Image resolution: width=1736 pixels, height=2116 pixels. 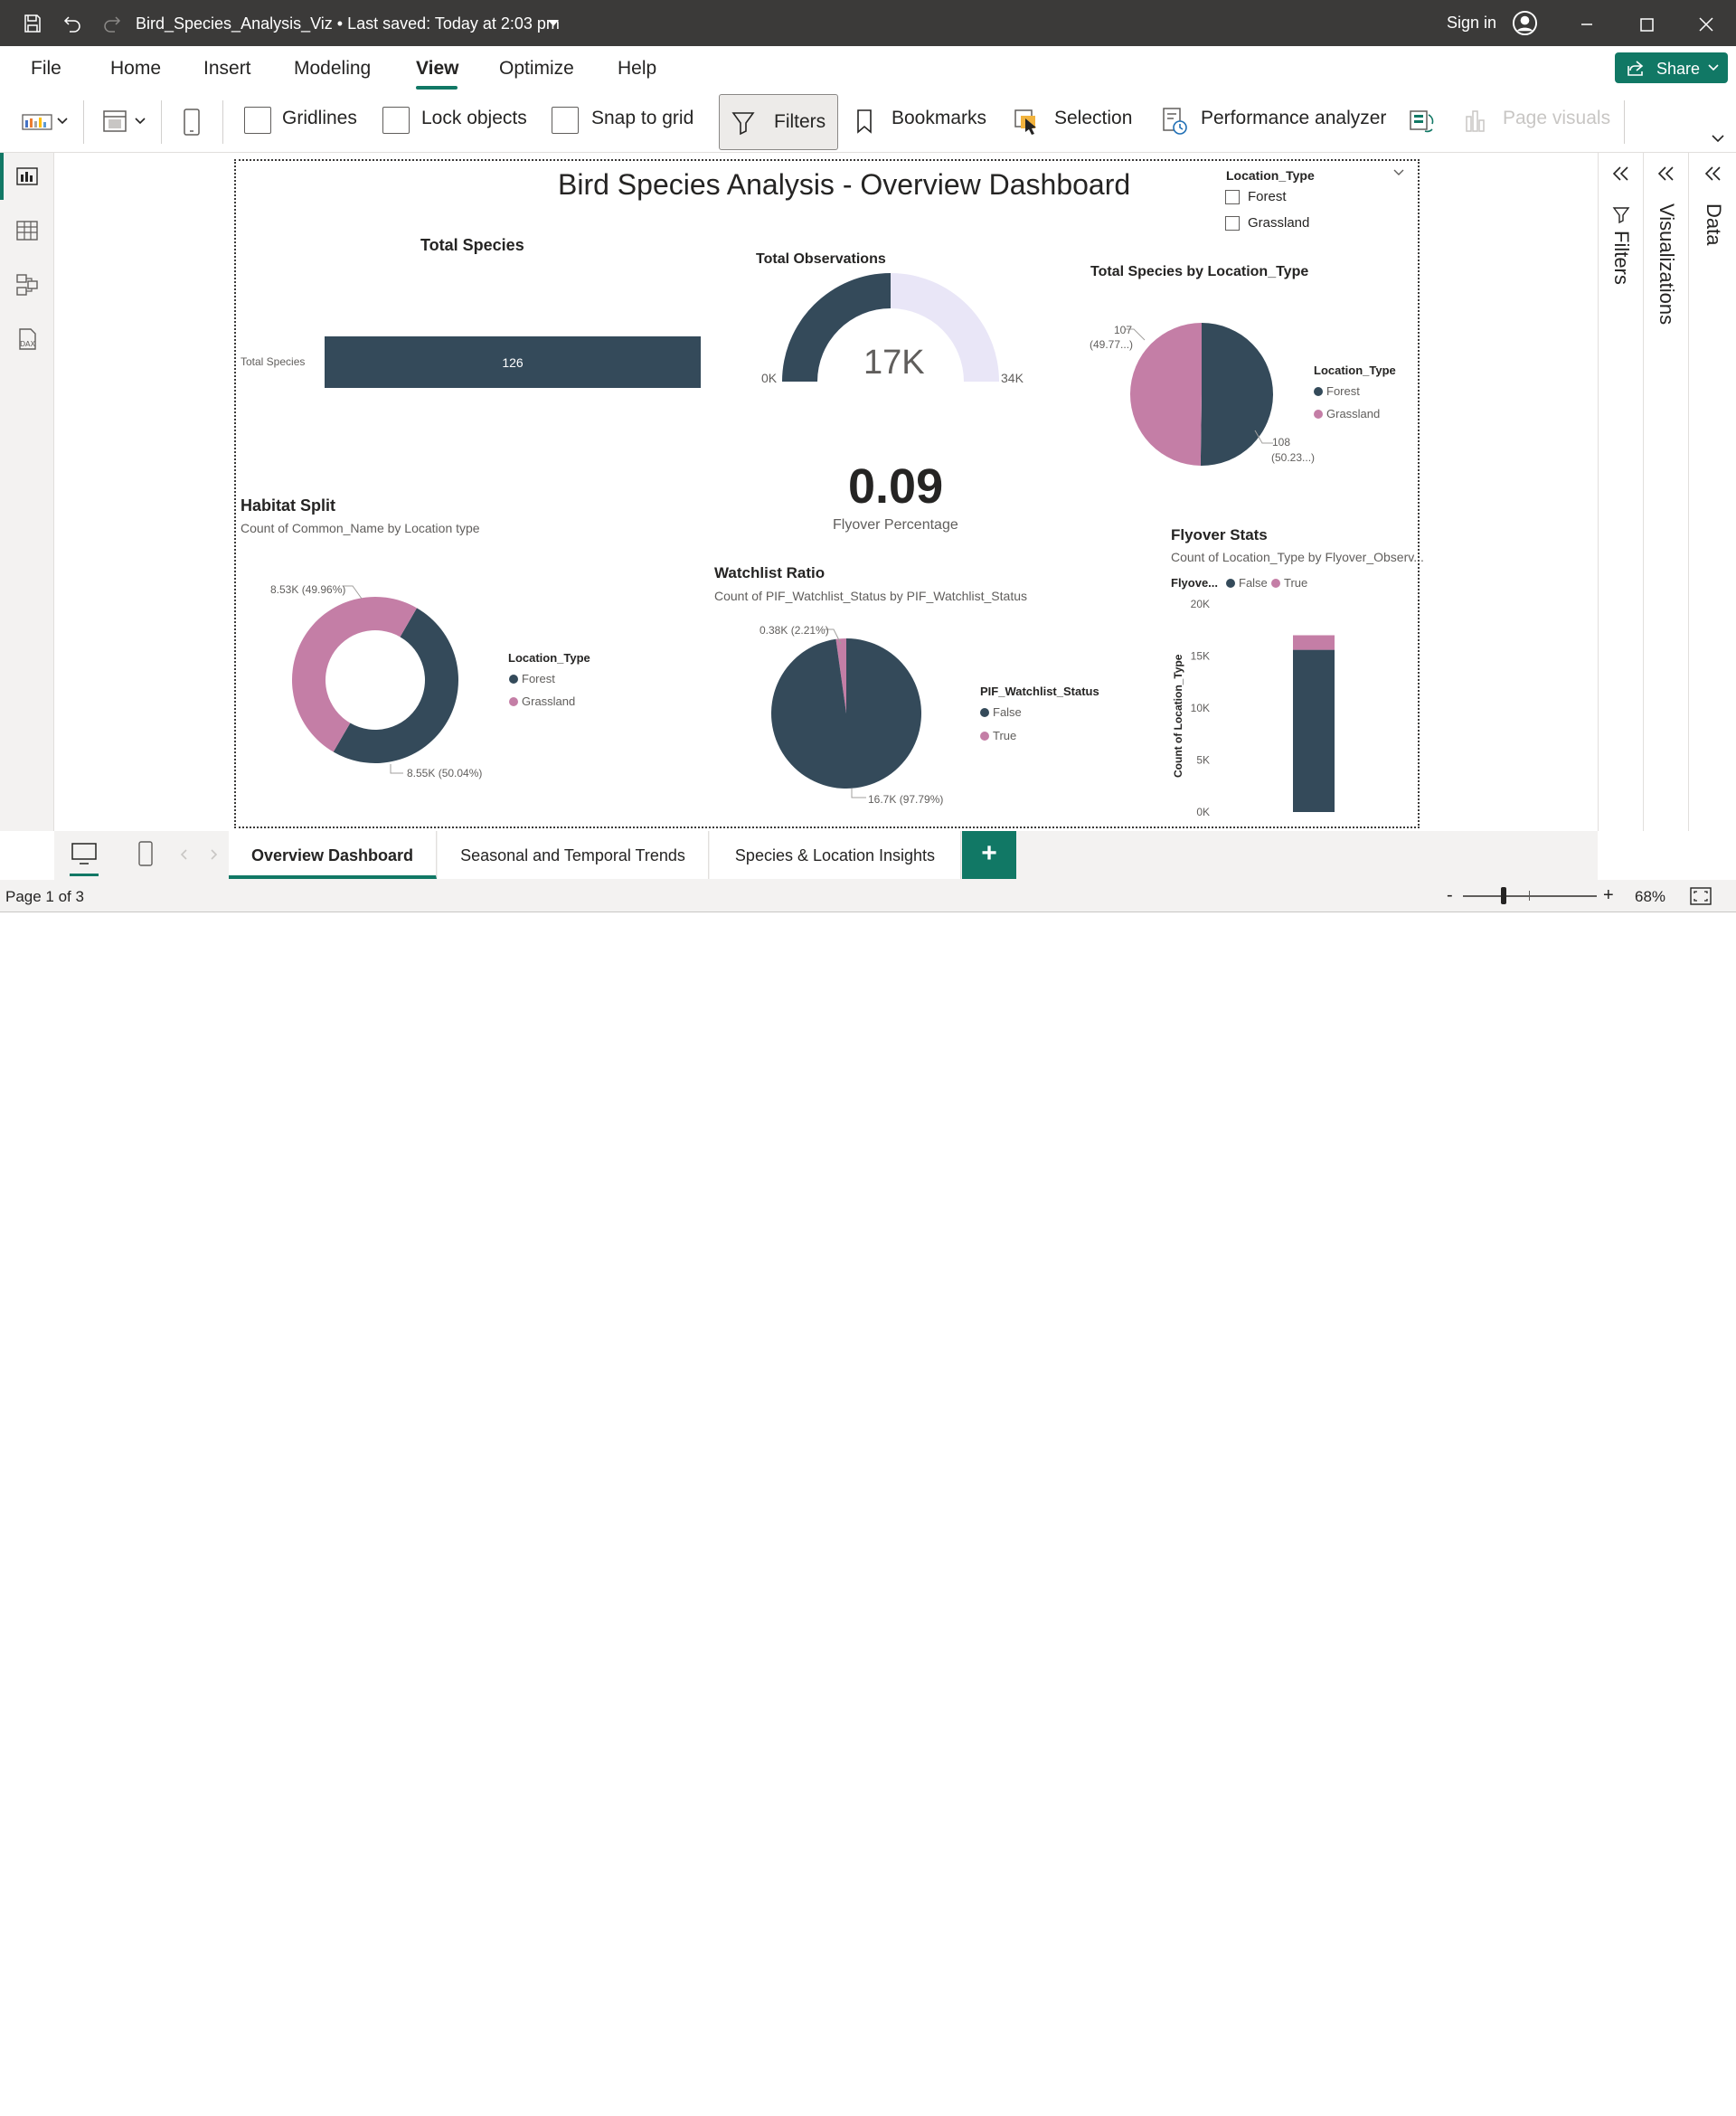 I want to click on watchlist-label-false: 16.7K (97.79%), so click(x=906, y=799).